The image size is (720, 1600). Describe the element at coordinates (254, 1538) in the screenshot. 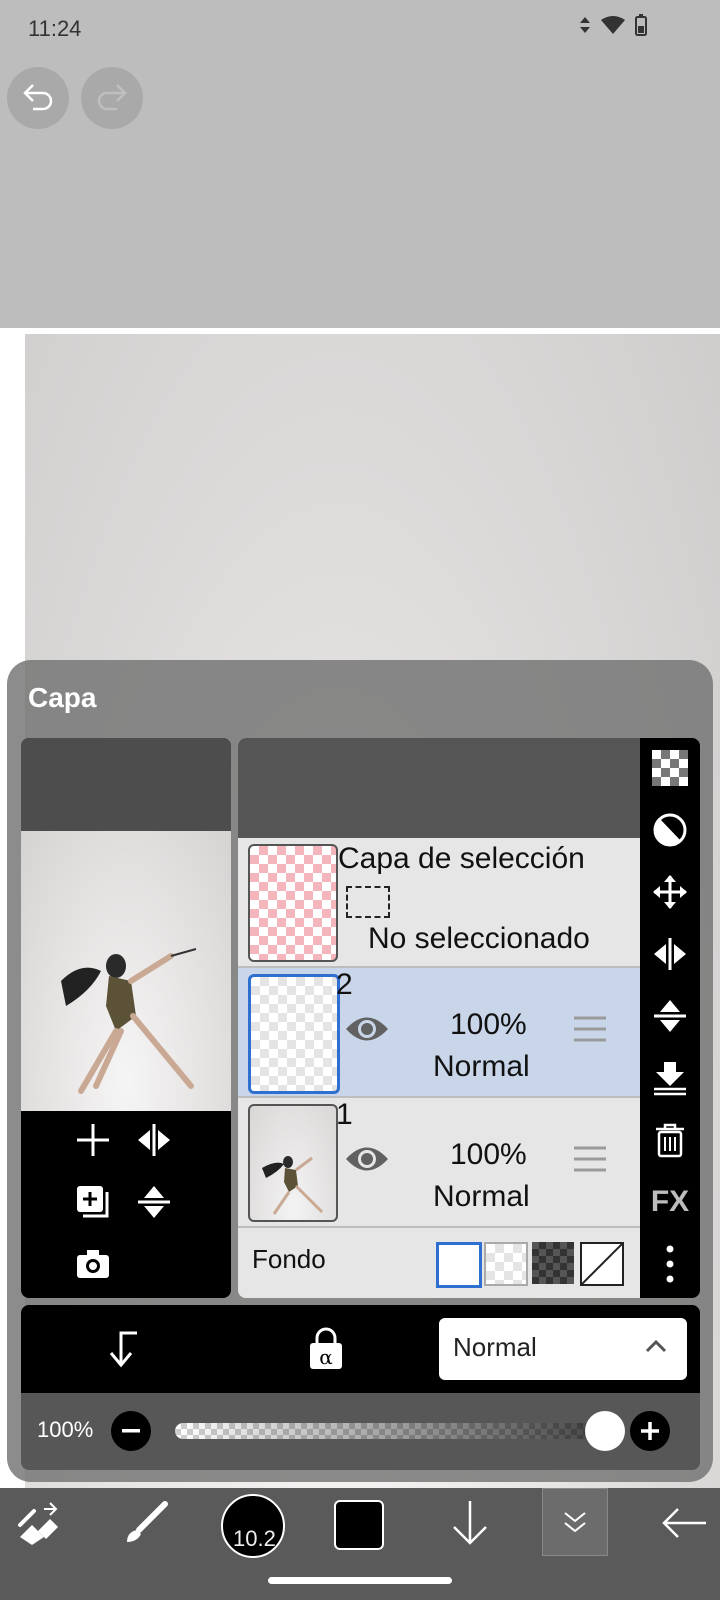

I see `brush-size-value: 10.2` at that location.